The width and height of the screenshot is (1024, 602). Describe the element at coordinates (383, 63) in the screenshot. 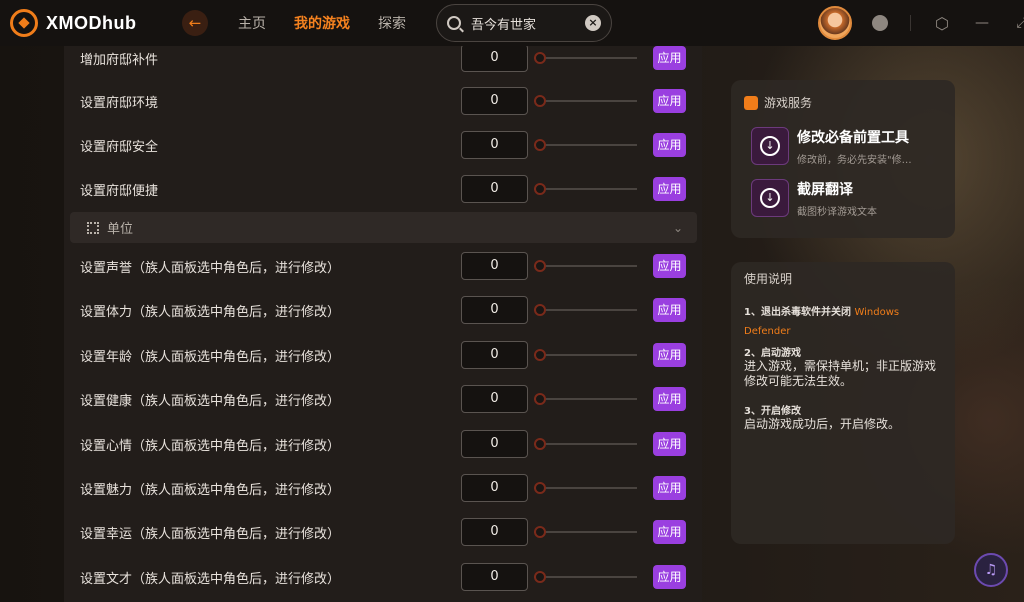

I see `list-item: 增加府邸补件 0 应用` at that location.